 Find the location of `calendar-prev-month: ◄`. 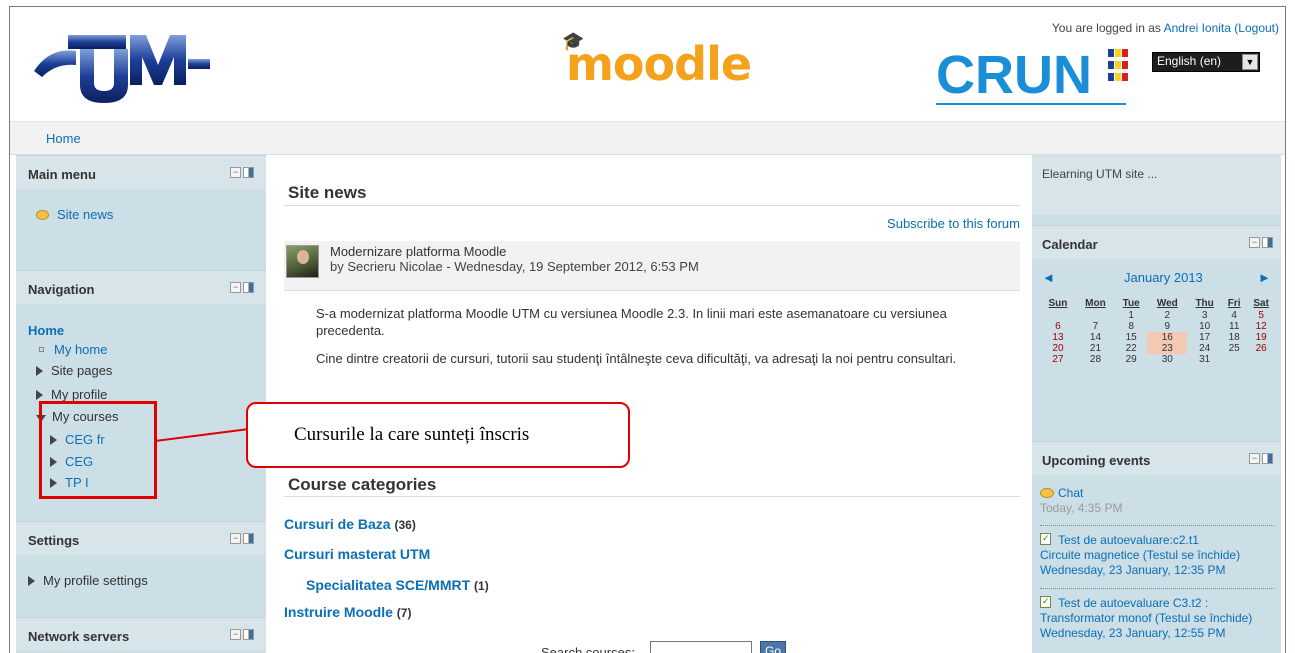

calendar-prev-month: ◄ is located at coordinates (1048, 277).